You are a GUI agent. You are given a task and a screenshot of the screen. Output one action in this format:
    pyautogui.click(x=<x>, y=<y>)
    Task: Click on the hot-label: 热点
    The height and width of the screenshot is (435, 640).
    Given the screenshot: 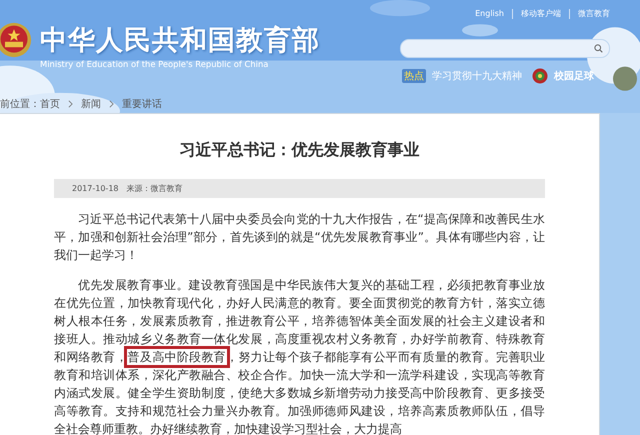 What is the action you would take?
    pyautogui.click(x=414, y=76)
    